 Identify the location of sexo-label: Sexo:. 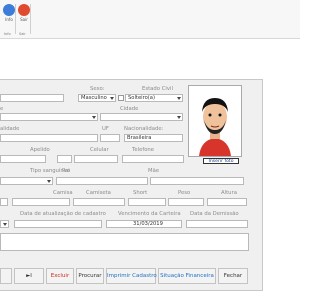
(97, 89).